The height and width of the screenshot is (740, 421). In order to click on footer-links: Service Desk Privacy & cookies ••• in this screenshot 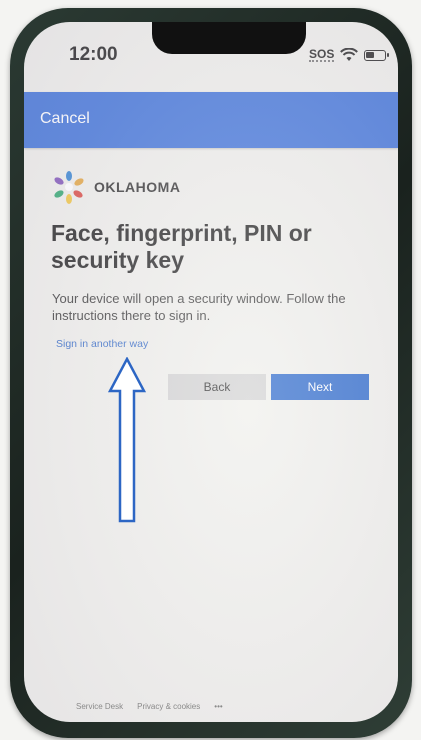, I will do `click(149, 706)`.